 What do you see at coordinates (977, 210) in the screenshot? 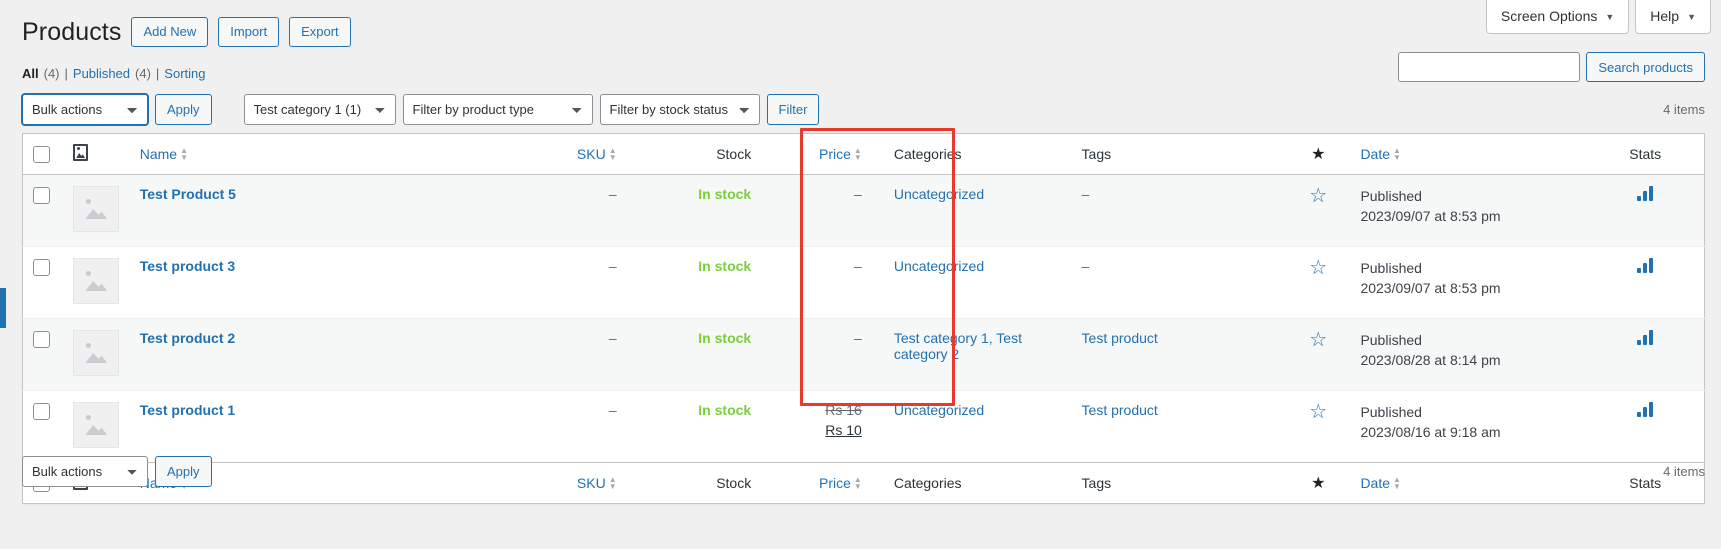
I see `row-categories-cell: Uncategorized` at bounding box center [977, 210].